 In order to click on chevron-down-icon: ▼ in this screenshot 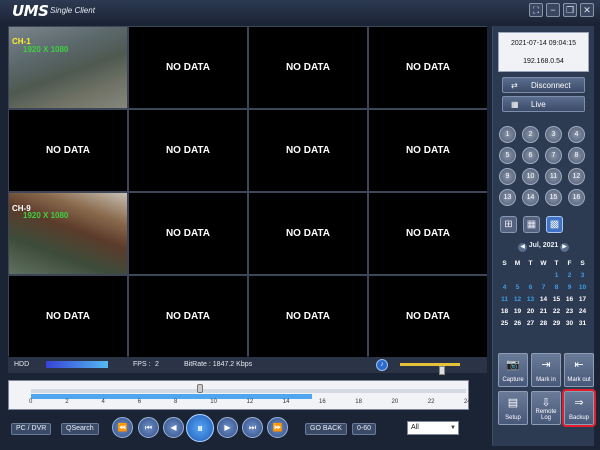, I will do `click(453, 428)`.